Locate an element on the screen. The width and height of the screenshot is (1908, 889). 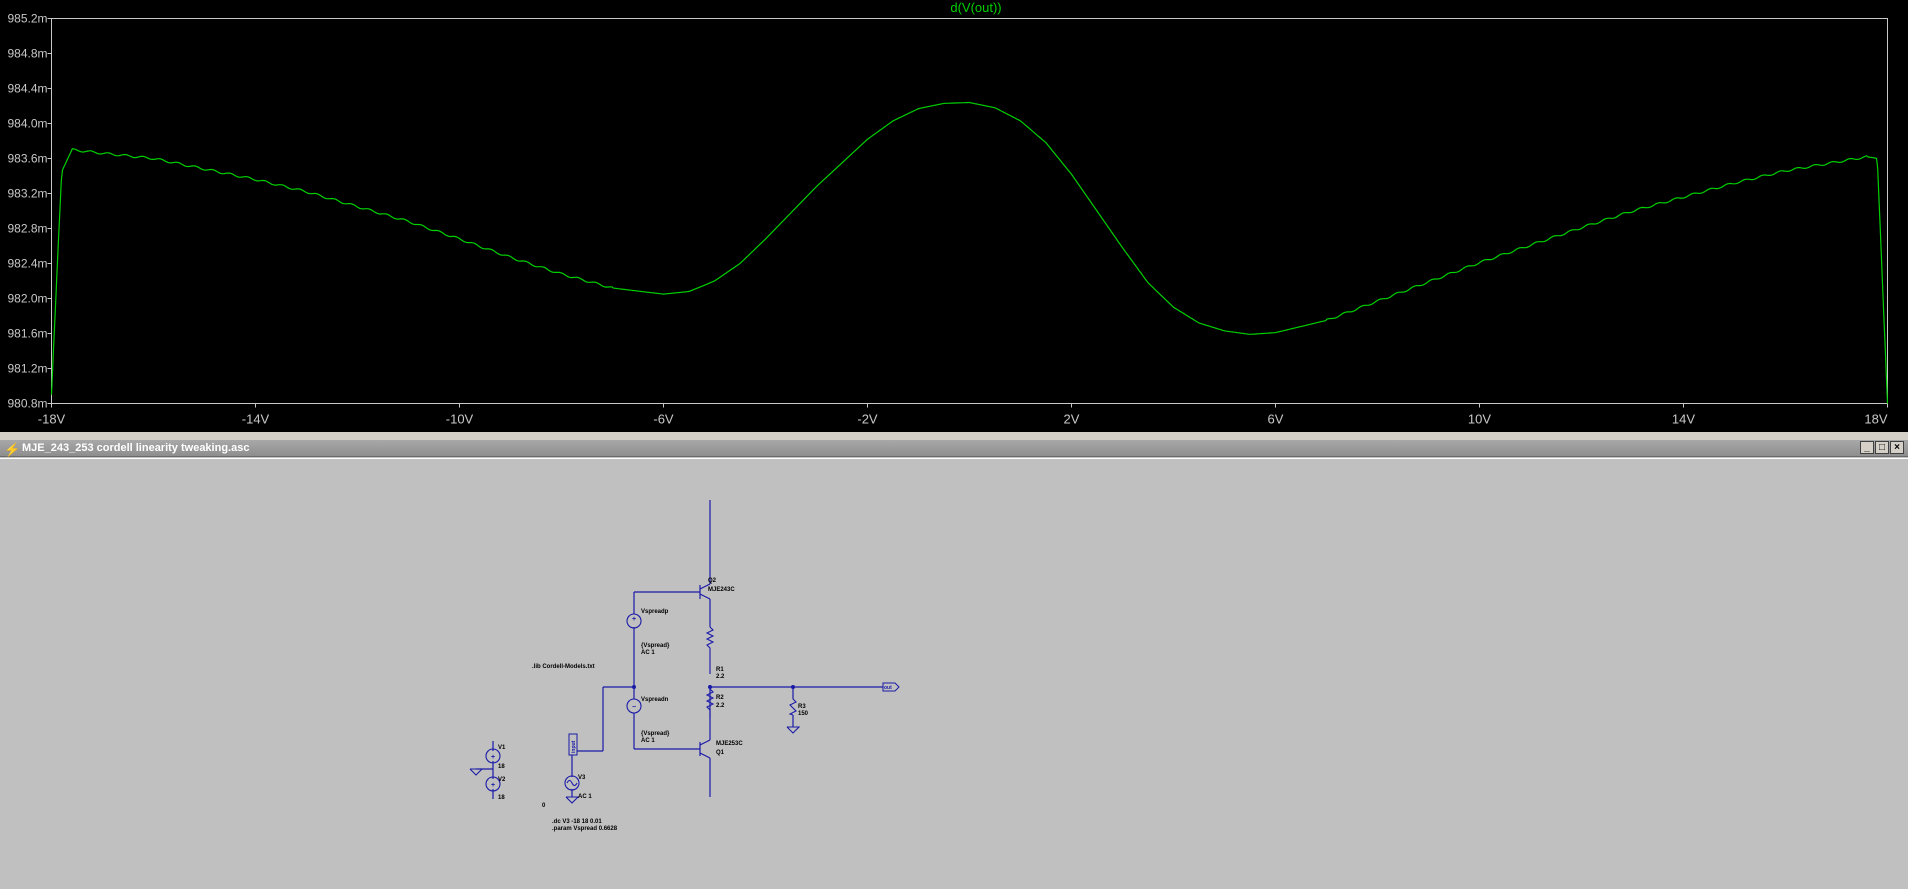
maximize-button: □ is located at coordinates (1882, 447).